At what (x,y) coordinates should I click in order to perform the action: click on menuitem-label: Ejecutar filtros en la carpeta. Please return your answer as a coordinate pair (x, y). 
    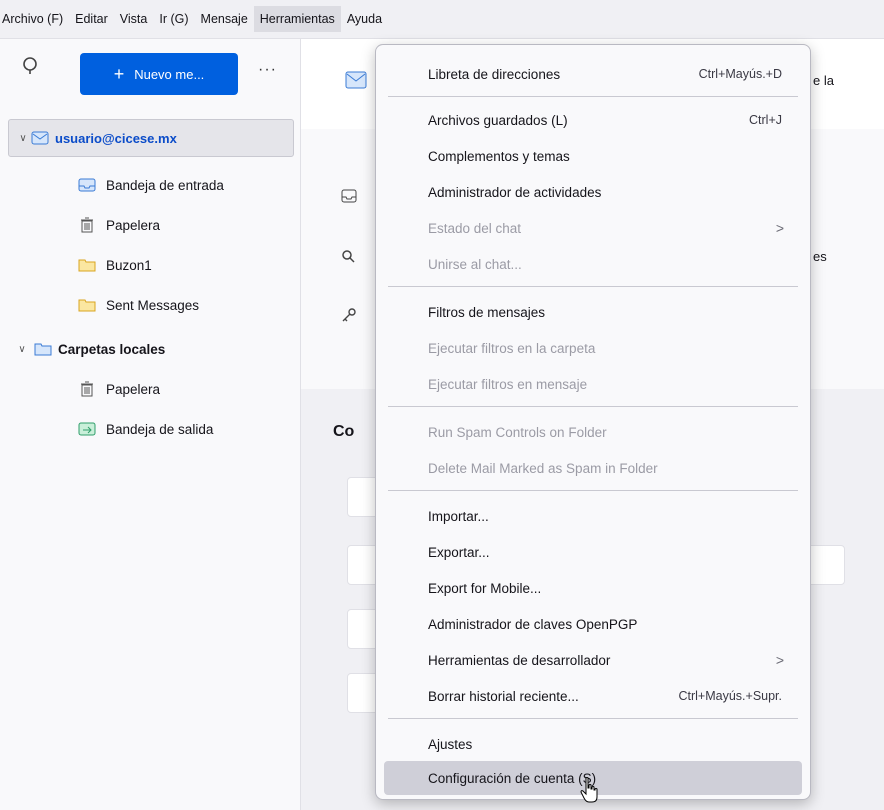
    Looking at the image, I should click on (512, 348).